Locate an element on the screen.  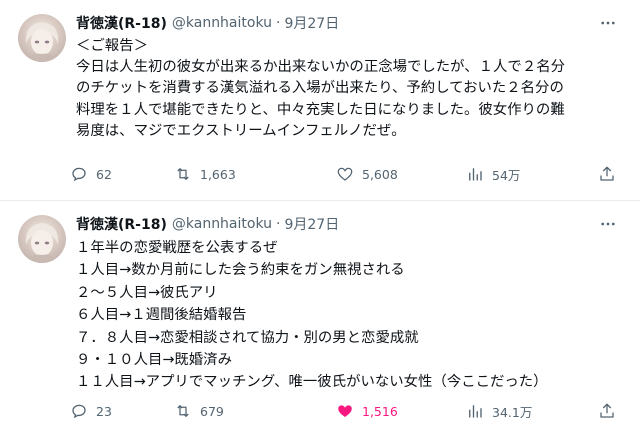
like-button: 5,608 is located at coordinates (367, 174).